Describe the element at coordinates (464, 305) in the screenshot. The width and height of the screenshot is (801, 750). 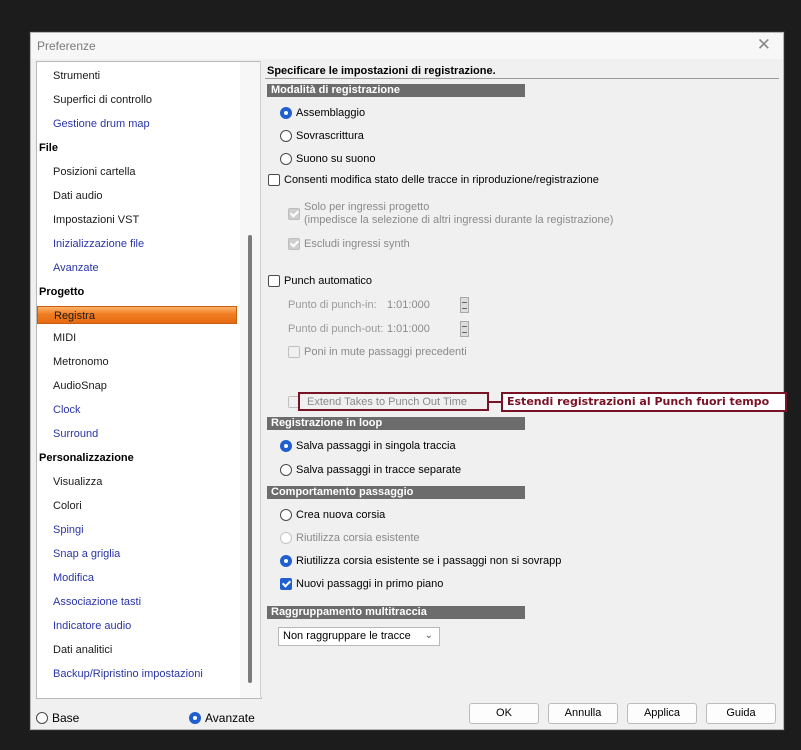
I see `punch-in-stepper` at that location.